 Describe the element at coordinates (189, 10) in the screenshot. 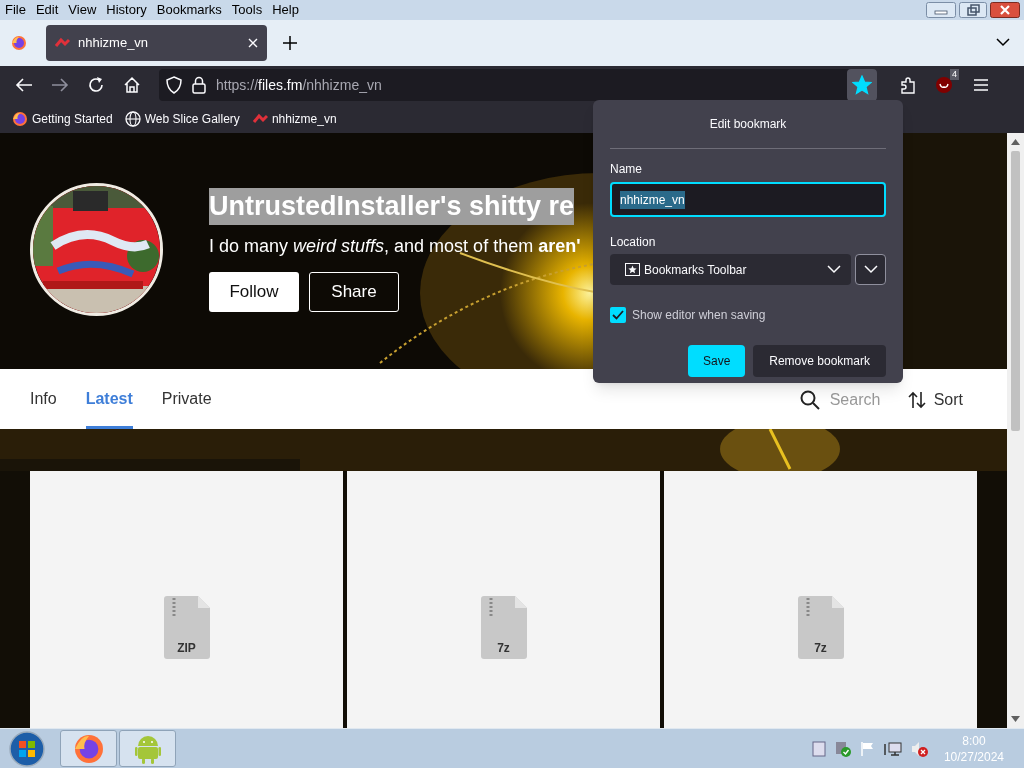

I see `menu-item: Bookmarks` at that location.